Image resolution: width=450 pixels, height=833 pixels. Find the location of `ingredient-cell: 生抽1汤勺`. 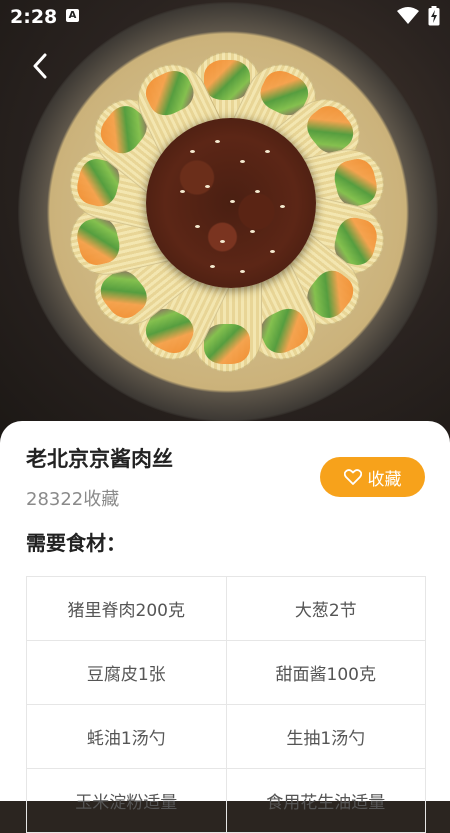

ingredient-cell: 生抽1汤勺 is located at coordinates (325, 736).